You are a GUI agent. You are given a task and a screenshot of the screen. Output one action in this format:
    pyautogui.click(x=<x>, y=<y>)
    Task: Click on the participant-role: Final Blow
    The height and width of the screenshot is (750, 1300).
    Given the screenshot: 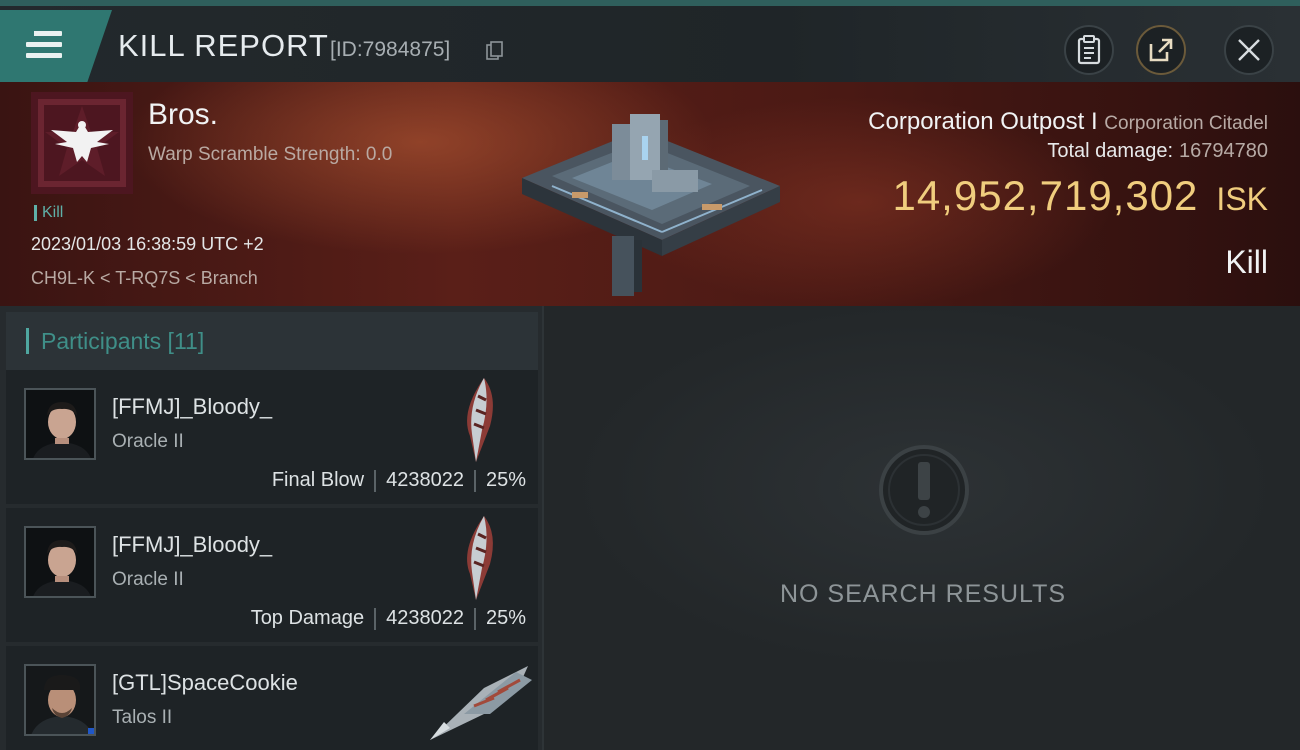 What is the action you would take?
    pyautogui.click(x=318, y=480)
    